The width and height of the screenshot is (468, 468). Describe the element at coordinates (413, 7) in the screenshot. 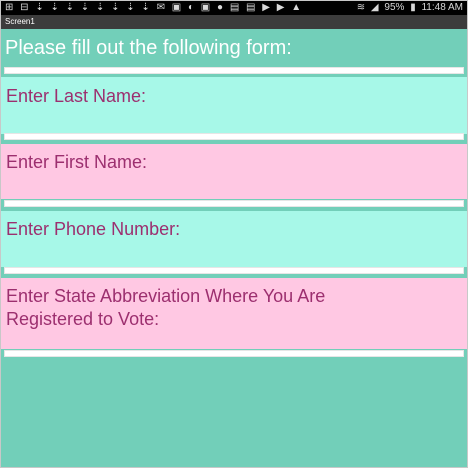

I see `battery-icon: ▮` at that location.